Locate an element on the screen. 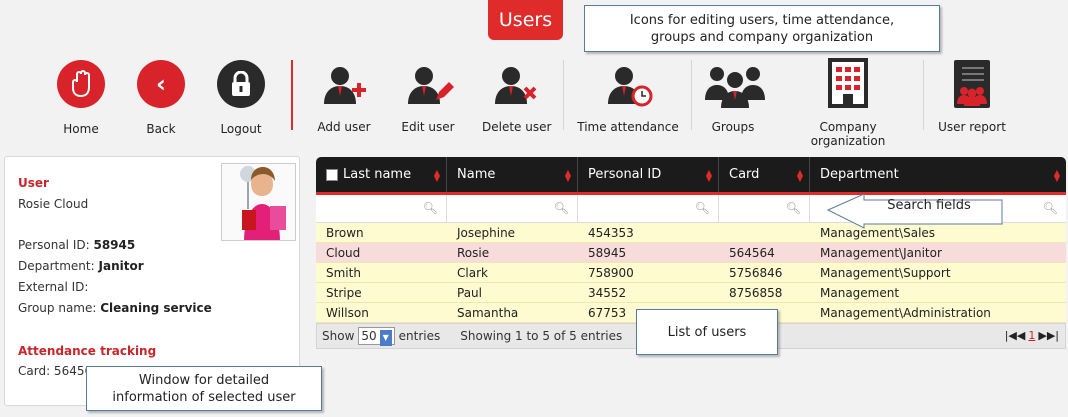  select-all-checkbox is located at coordinates (332, 174).